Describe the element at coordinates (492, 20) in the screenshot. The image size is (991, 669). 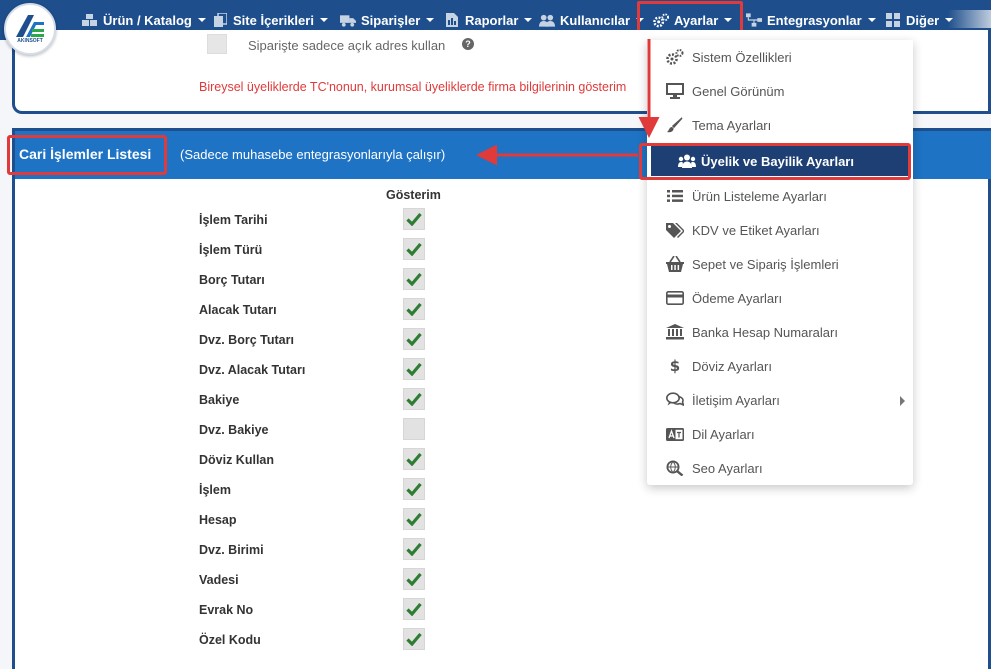
I see `nav-label: Raporlar` at that location.